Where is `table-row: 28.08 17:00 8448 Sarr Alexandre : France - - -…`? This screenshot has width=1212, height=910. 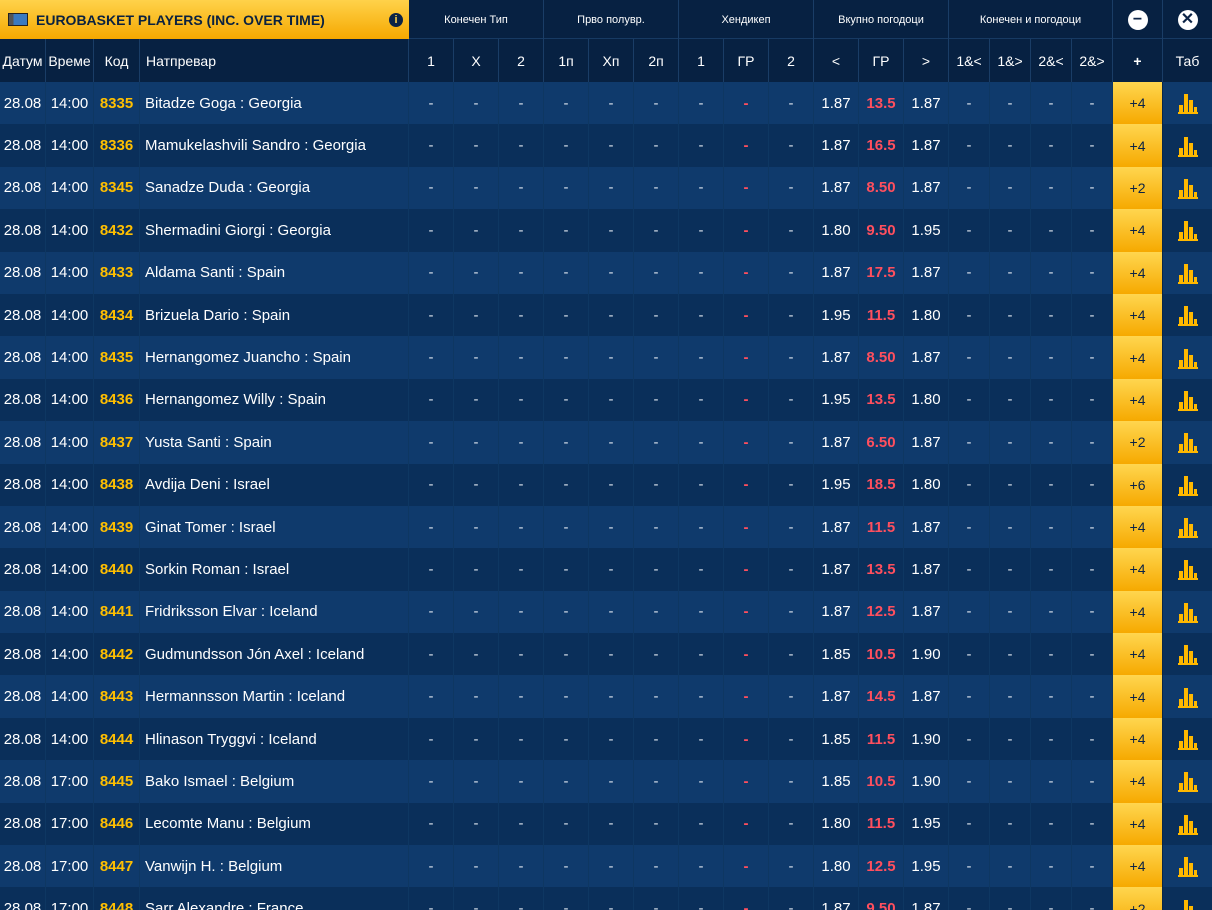
table-row: 28.08 17:00 8448 Sarr Alexandre : France - - -… is located at coordinates (606, 898).